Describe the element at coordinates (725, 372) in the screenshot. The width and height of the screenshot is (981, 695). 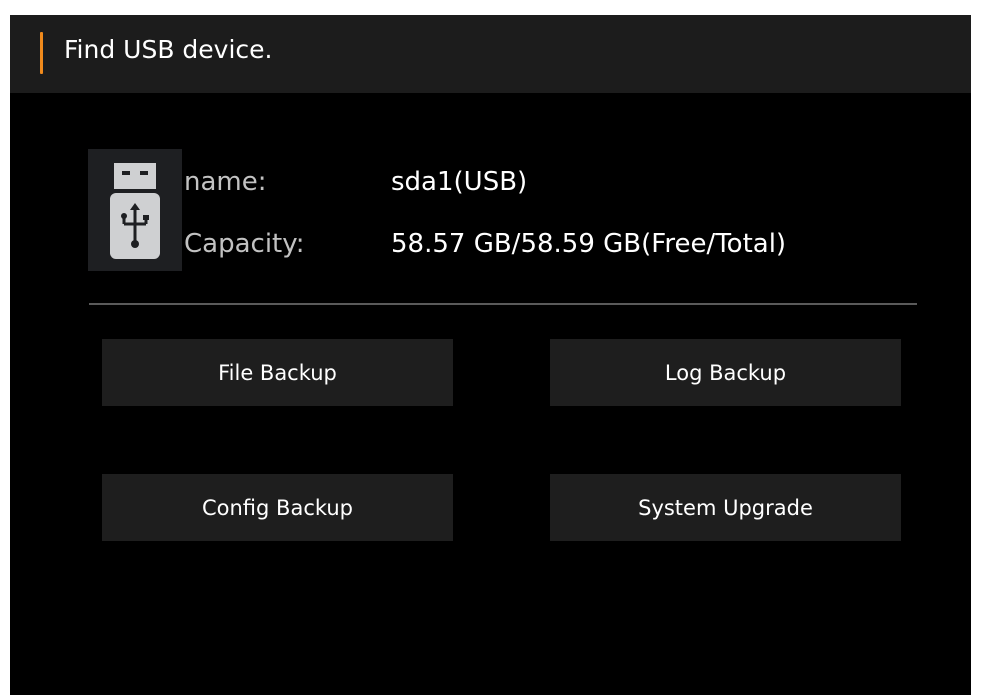
I see `log-backup-button: Log Backup` at that location.